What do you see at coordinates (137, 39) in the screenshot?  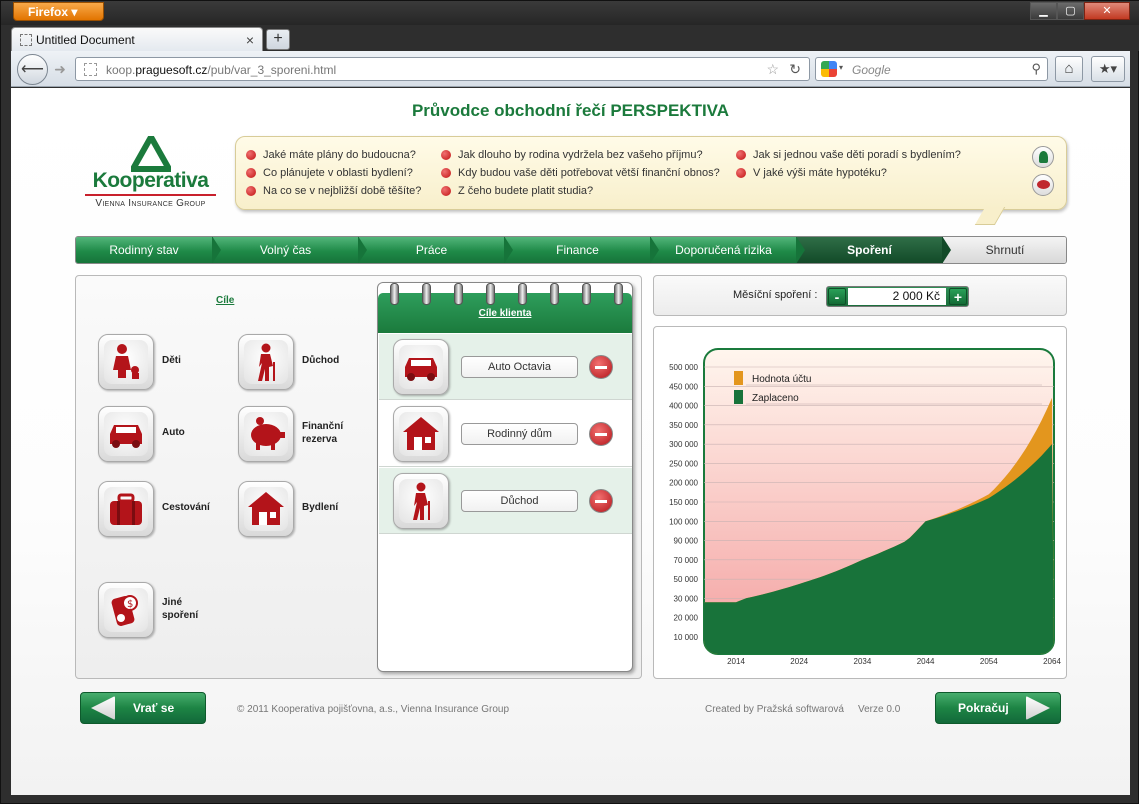 I see `browser-tab: Untitled Document ×` at bounding box center [137, 39].